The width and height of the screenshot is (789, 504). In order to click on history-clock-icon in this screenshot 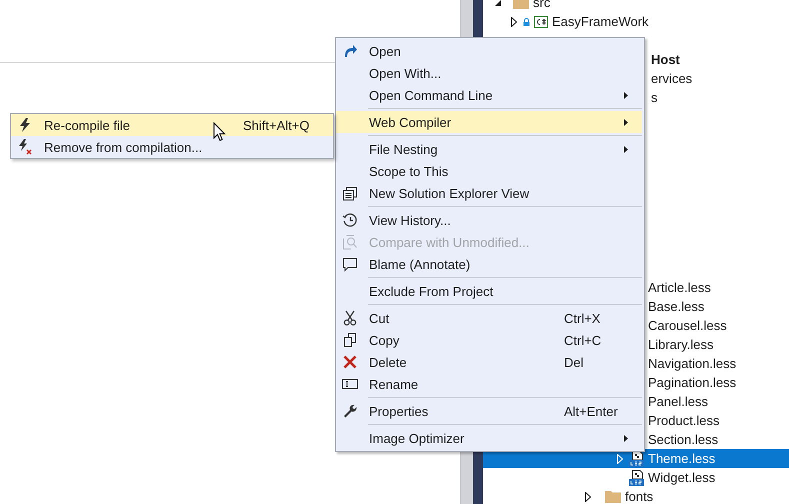, I will do `click(350, 220)`.